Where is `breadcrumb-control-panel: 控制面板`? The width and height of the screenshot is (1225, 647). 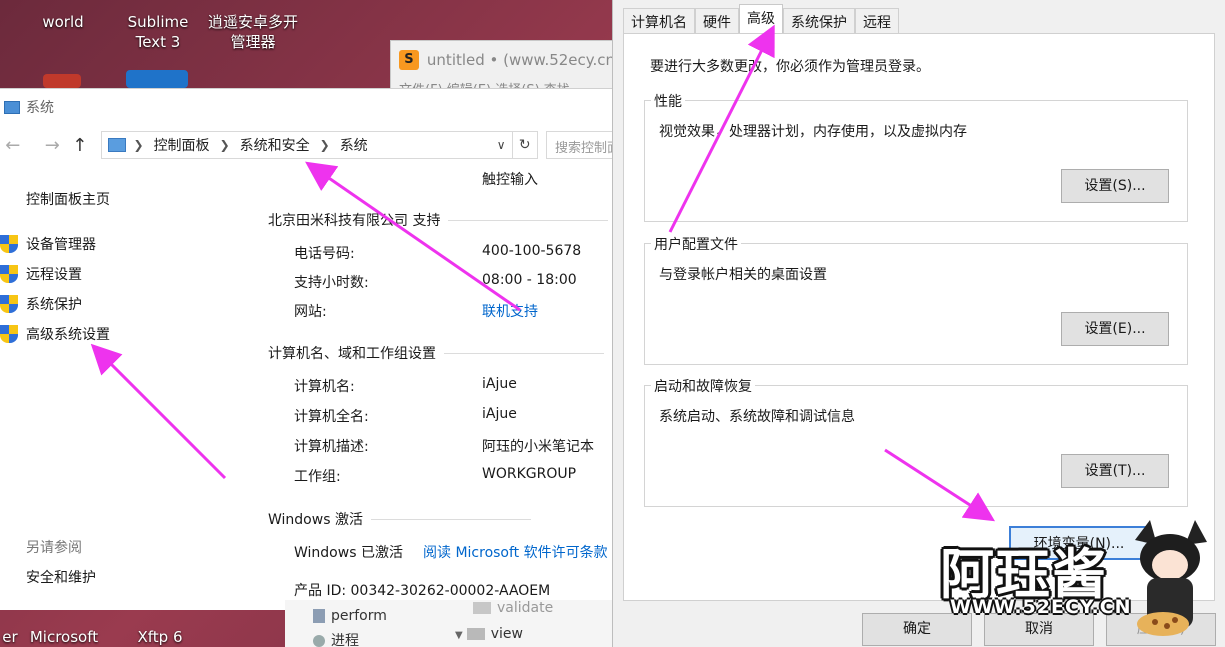 breadcrumb-control-panel: 控制面板 is located at coordinates (182, 145).